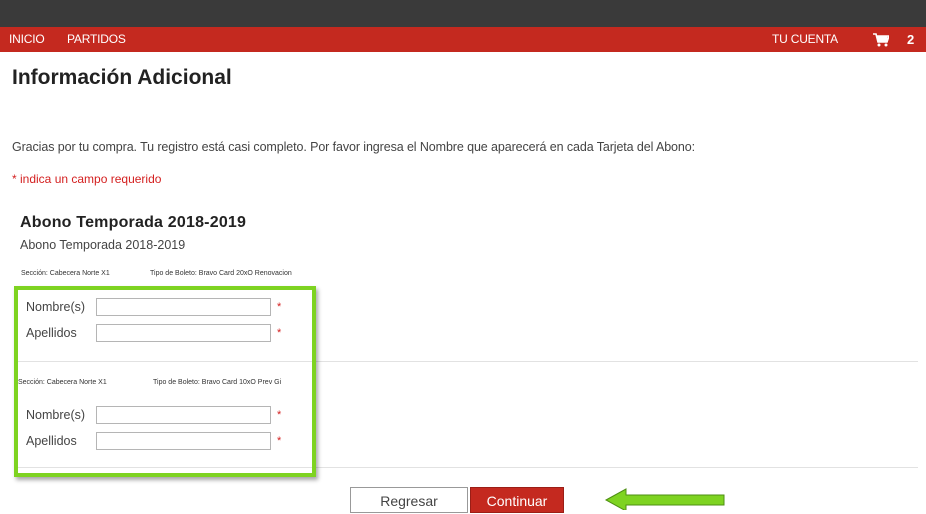 This screenshot has height=514, width=926. What do you see at coordinates (65, 273) in the screenshot?
I see `card-1-seccion: Sección: Cabecera Norte X1` at bounding box center [65, 273].